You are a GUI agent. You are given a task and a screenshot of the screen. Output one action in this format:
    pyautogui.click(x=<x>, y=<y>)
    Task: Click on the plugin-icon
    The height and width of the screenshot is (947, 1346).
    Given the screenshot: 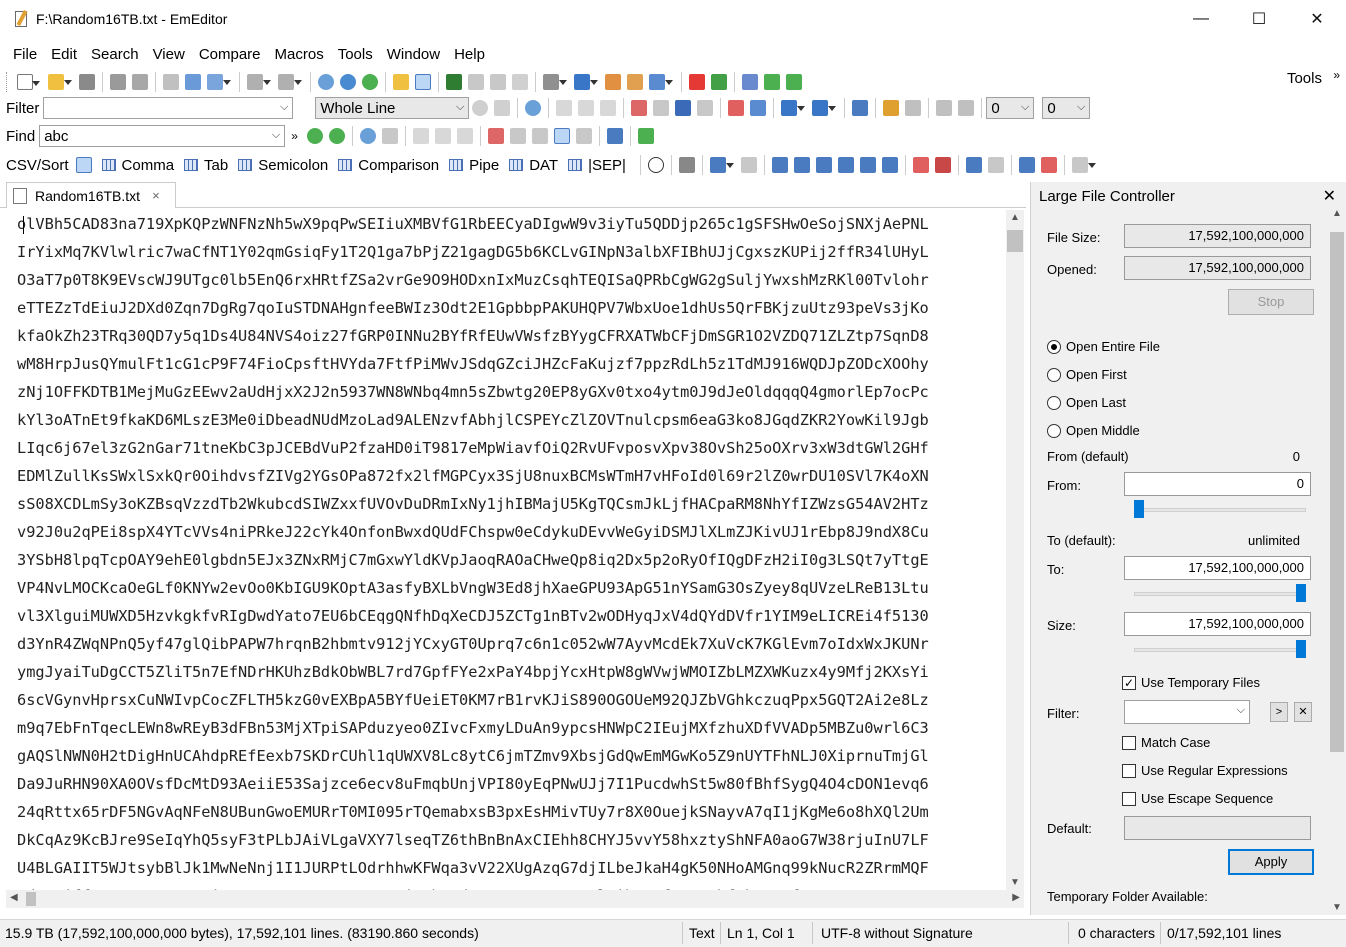 What is the action you would take?
    pyautogui.click(x=661, y=82)
    